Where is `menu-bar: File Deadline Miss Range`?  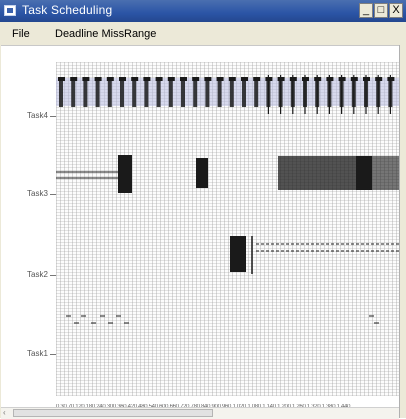 menu-bar: File Deadline Miss Range is located at coordinates (203, 34).